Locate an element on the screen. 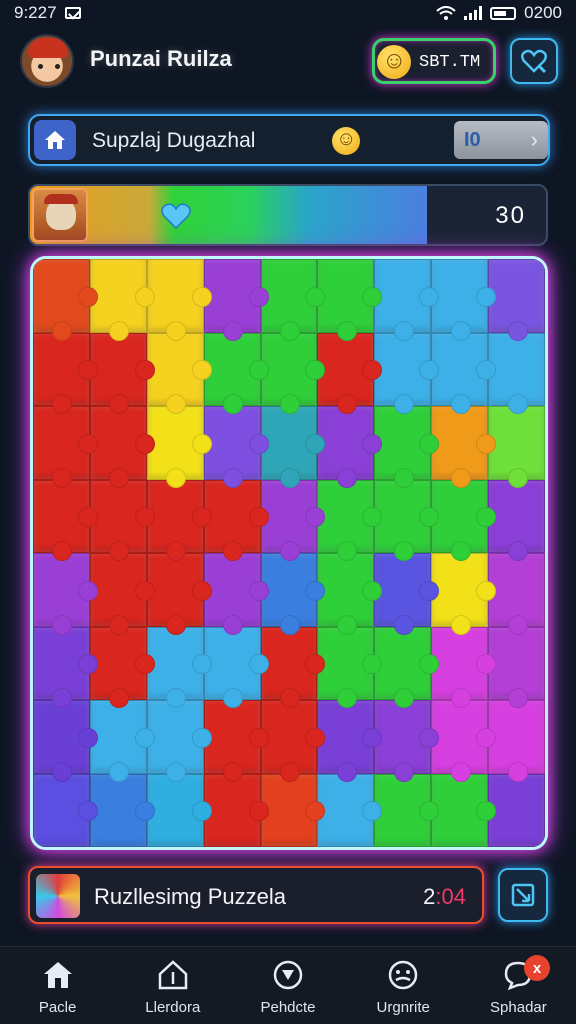 This screenshot has height=1024, width=576. nav-item-urgnrite: Urgnrite is located at coordinates (403, 985).